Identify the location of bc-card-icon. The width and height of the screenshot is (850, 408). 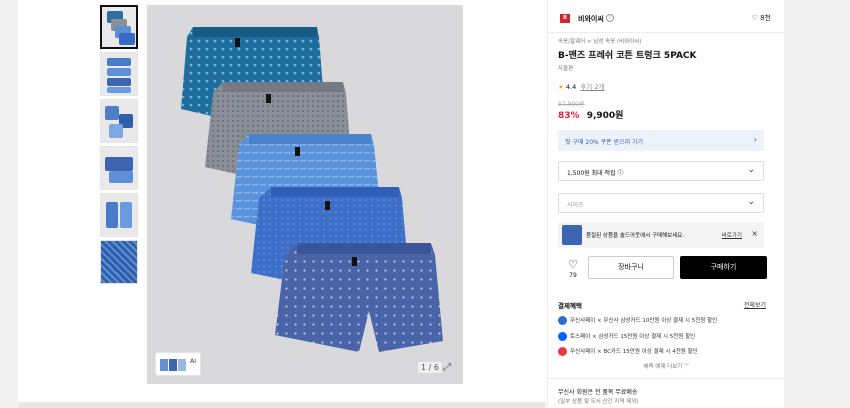
(562, 351).